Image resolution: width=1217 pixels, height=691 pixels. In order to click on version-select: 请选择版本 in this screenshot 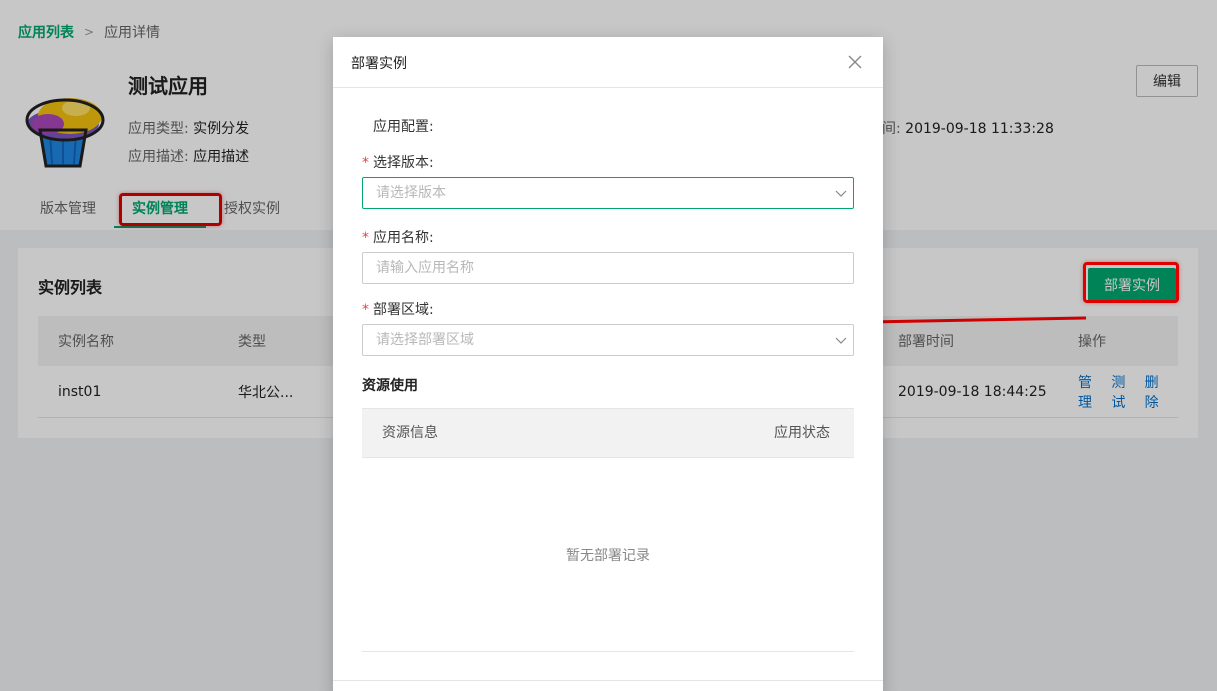, I will do `click(608, 193)`.